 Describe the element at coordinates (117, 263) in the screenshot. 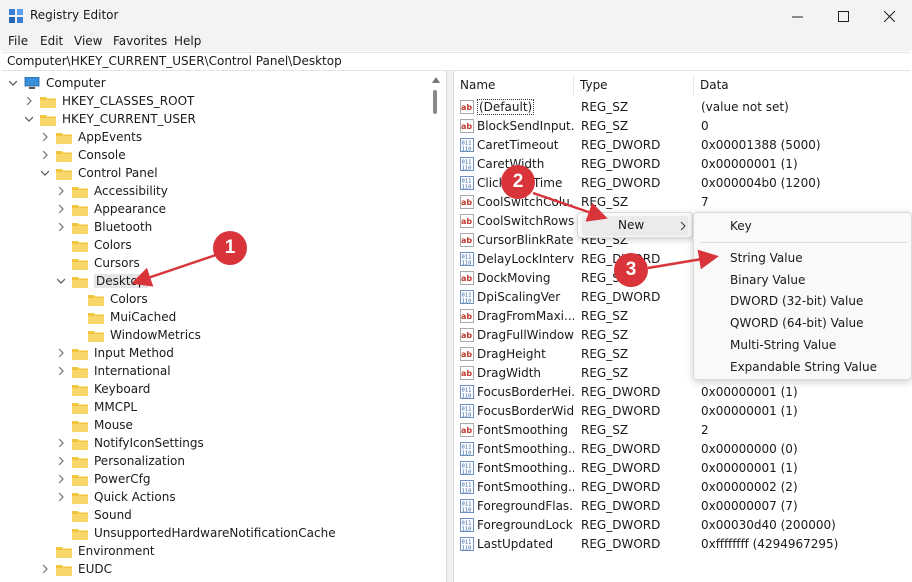

I see `tree-item-label: Cursors` at that location.